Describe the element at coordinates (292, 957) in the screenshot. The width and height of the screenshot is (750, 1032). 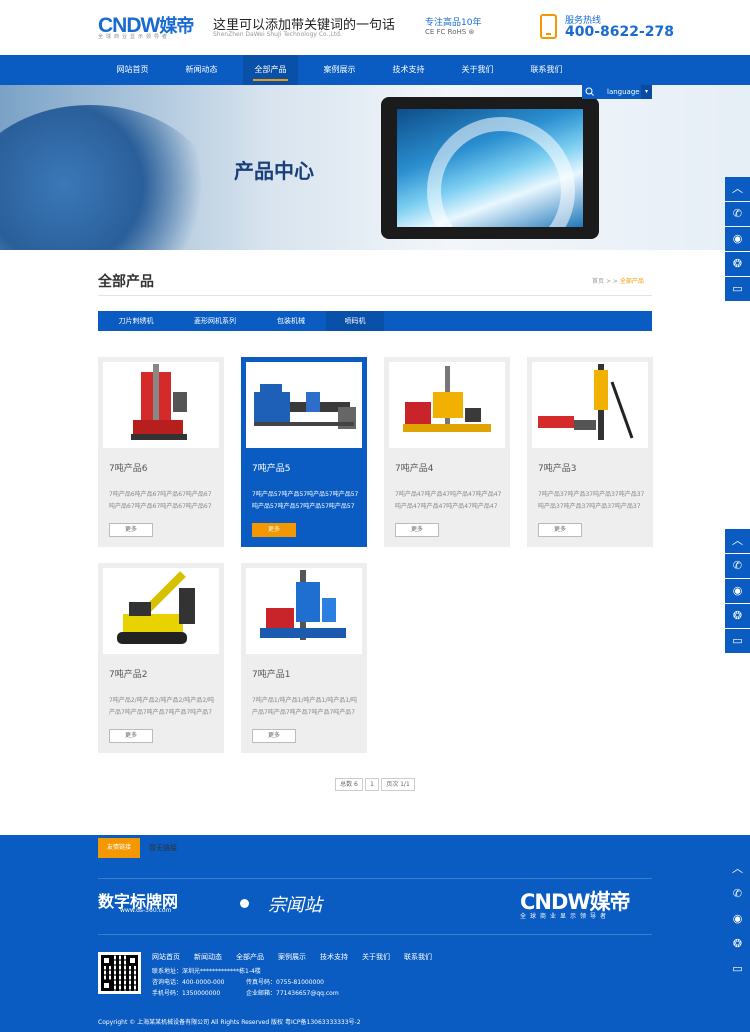
I see `footer-nav-cases: 案例展示` at that location.